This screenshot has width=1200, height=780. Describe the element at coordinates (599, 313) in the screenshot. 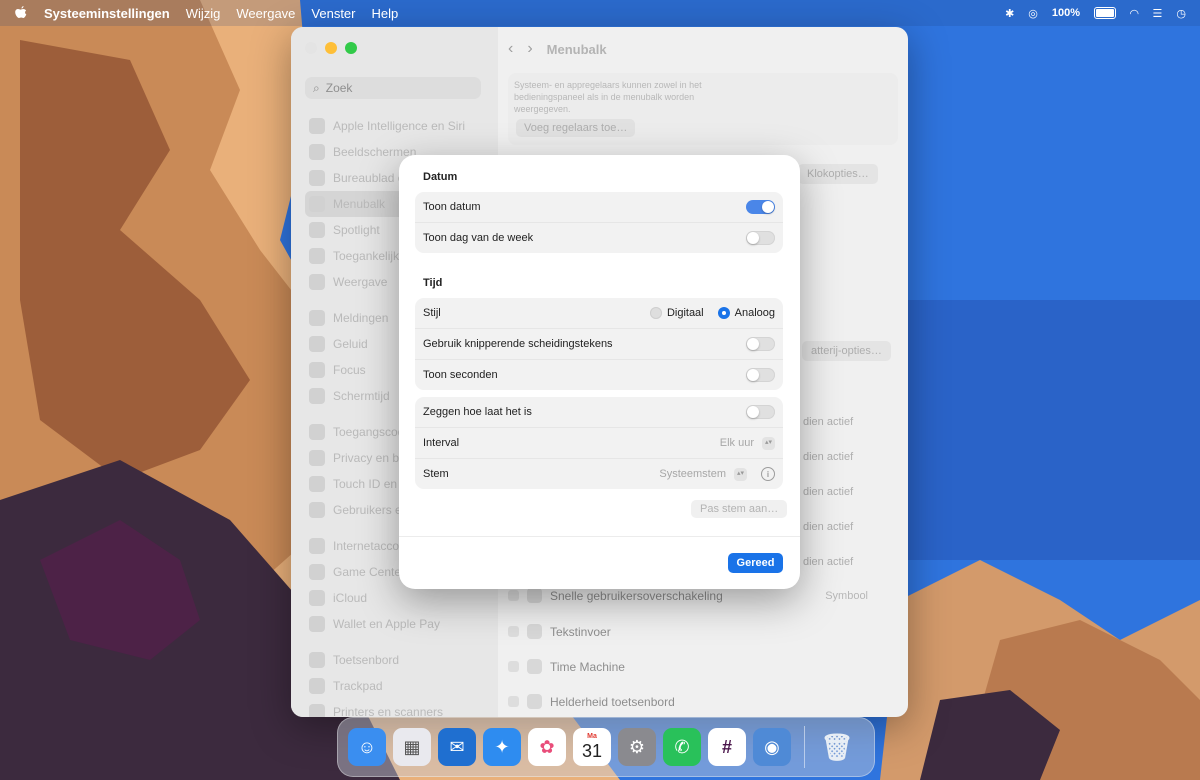

I see `style-row: Stijl Digitaal Analoog` at that location.